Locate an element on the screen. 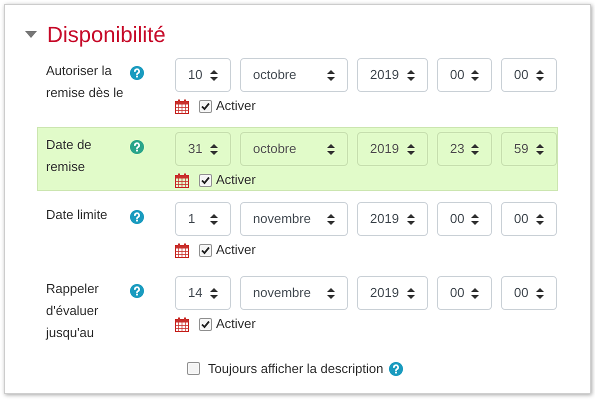 This screenshot has height=400, width=595. section-title: Disponibilité is located at coordinates (106, 35).